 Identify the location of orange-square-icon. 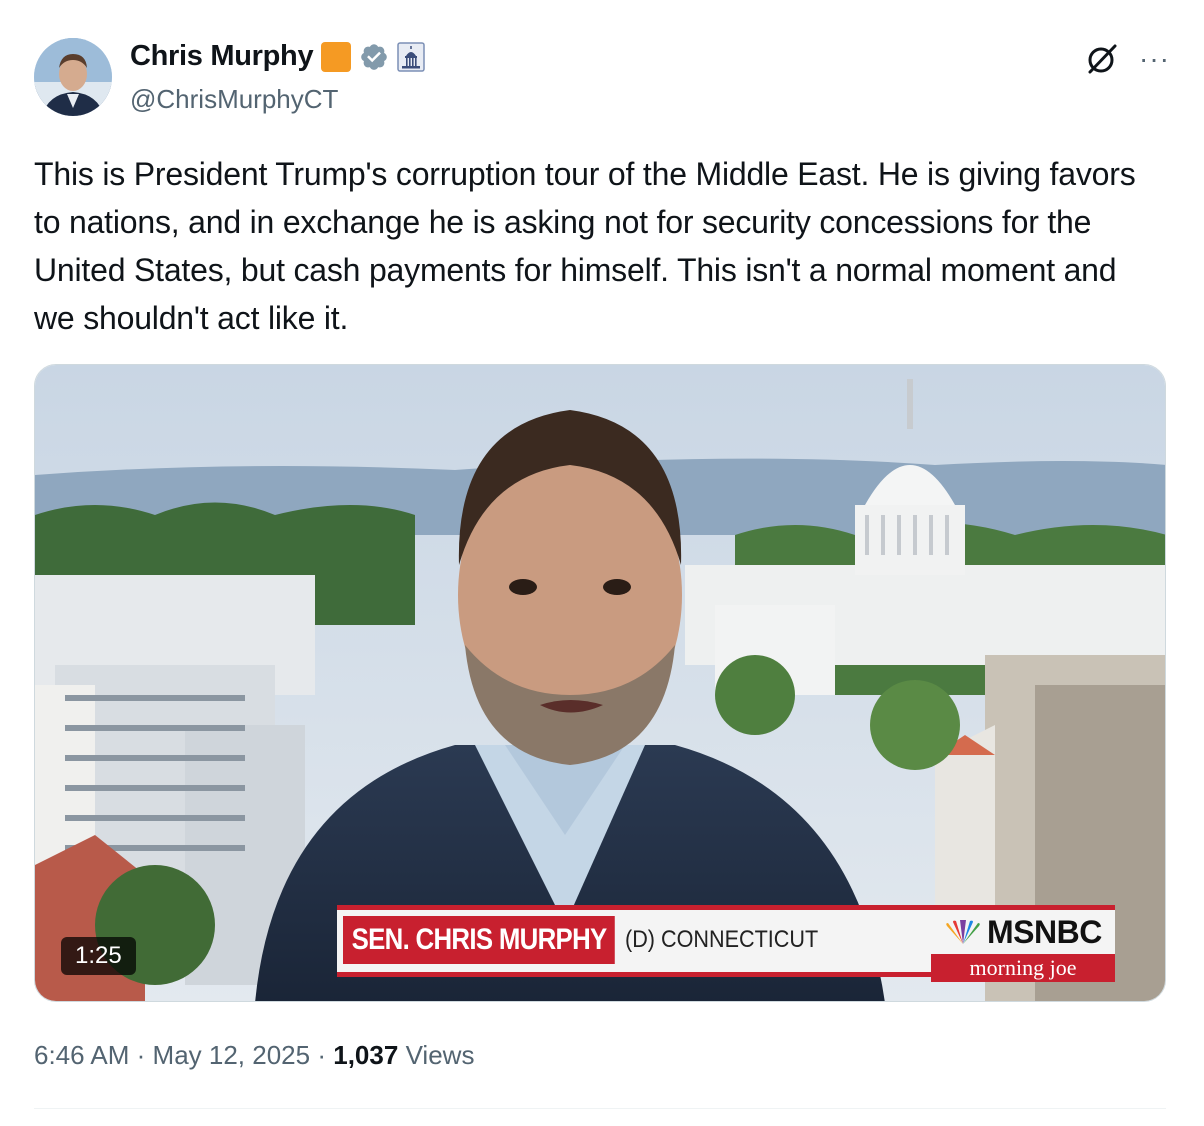
(336, 56).